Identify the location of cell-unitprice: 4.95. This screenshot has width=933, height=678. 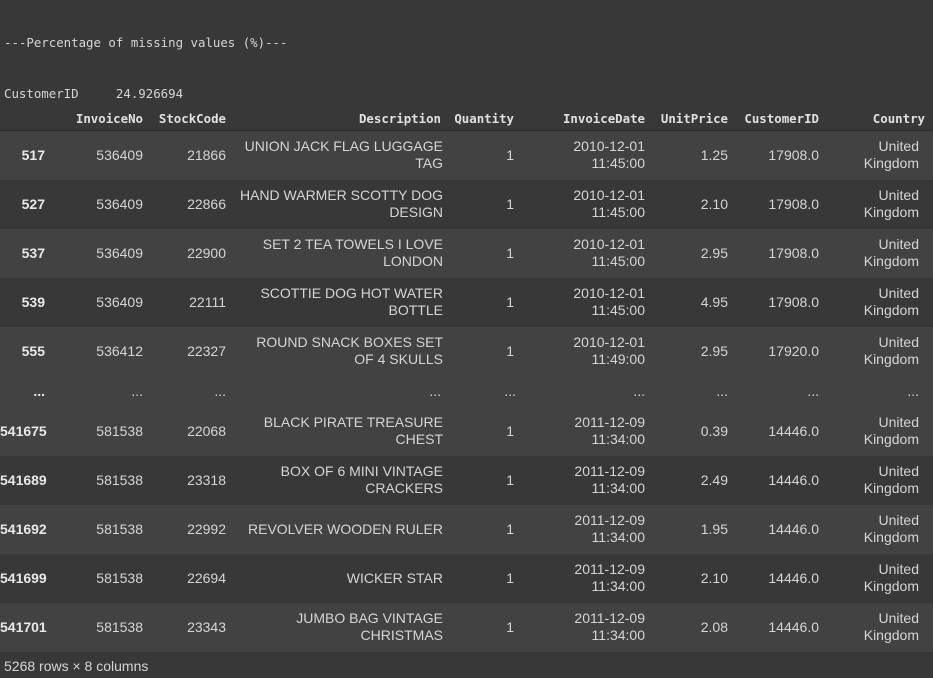
(714, 301).